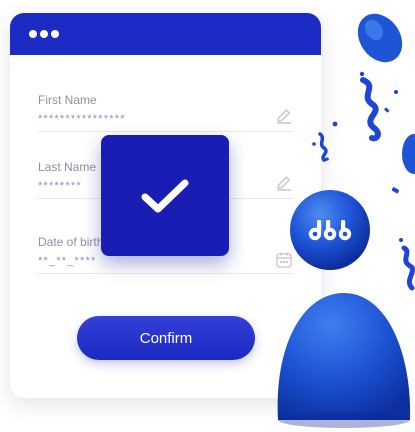 Image resolution: width=415 pixels, height=432 pixels. What do you see at coordinates (165, 113) in the screenshot?
I see `first-name-field: First Name ****************` at bounding box center [165, 113].